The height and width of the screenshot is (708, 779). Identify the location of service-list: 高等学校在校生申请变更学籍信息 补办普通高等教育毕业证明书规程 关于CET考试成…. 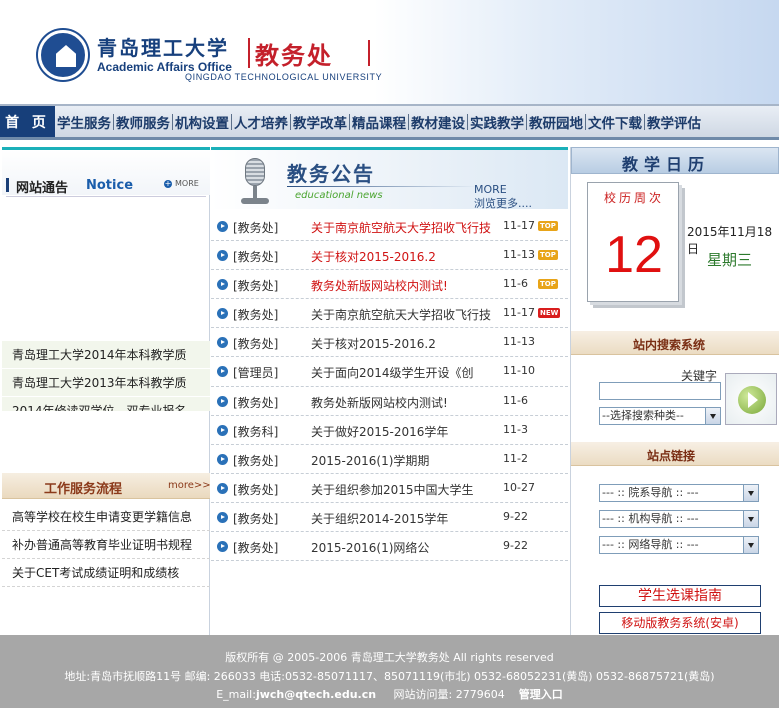
(106, 545).